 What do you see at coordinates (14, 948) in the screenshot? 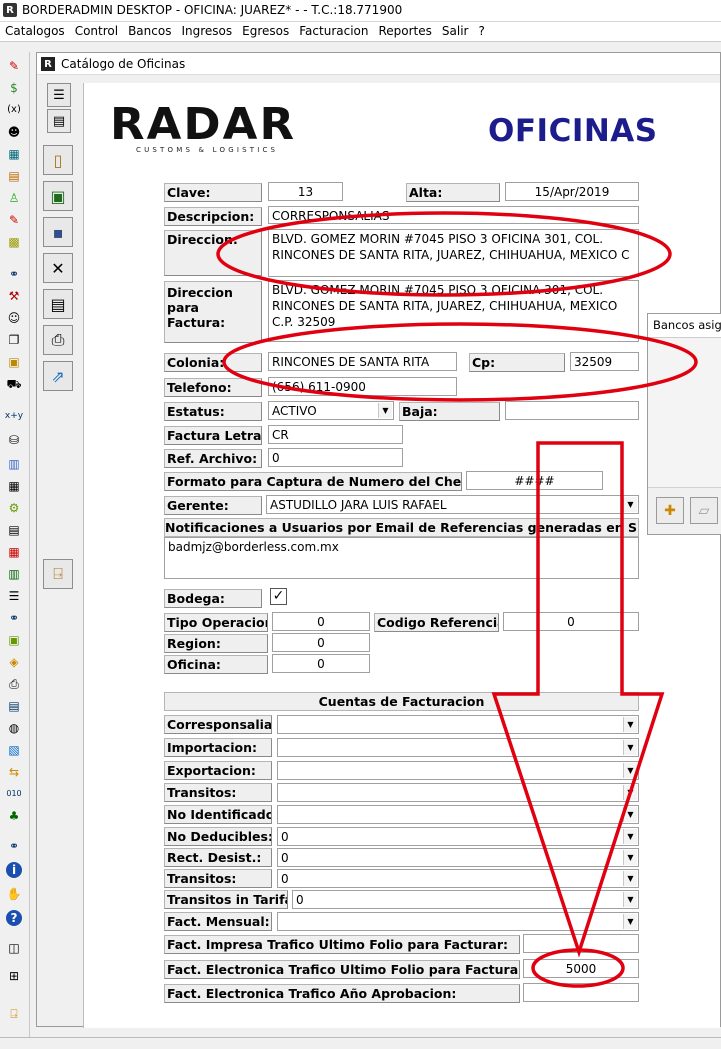
I see `window-icon: ◫` at bounding box center [14, 948].